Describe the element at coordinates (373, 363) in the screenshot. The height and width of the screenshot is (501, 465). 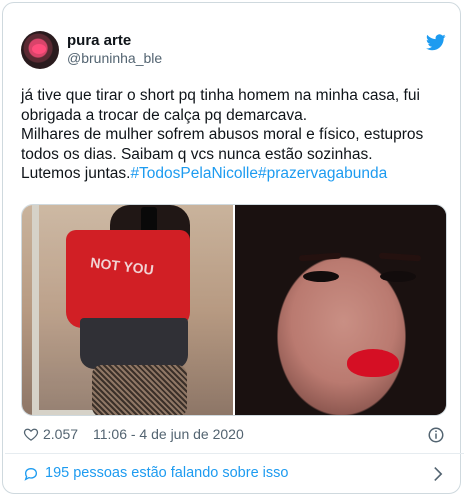
I see `red-lips` at that location.